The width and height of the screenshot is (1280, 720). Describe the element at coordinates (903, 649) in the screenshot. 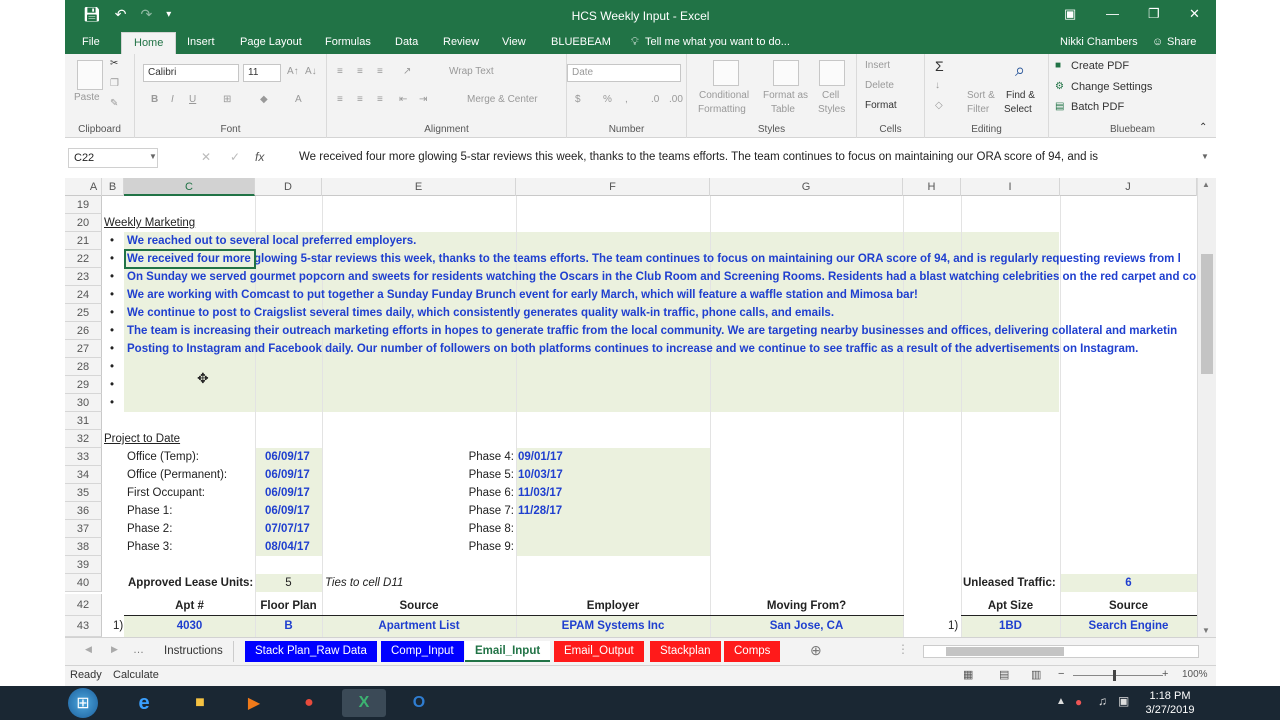

I see `tab-split-icon: ⋮` at that location.